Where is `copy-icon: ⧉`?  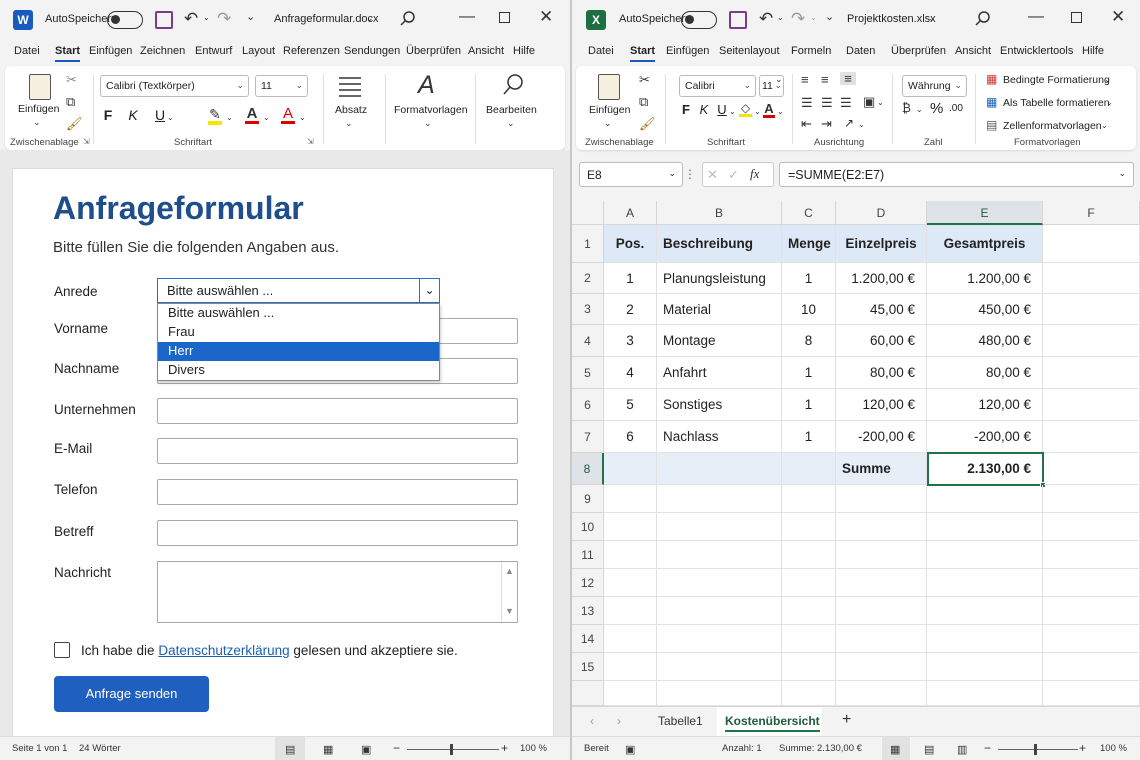 copy-icon: ⧉ is located at coordinates (643, 101).